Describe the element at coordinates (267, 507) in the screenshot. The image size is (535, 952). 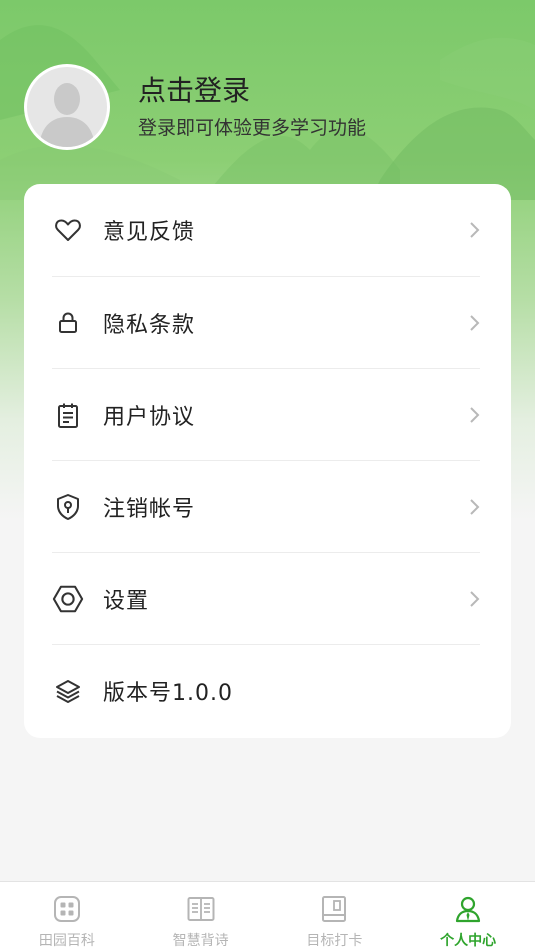
I see `menu-item-delete-account: 注销帐号` at that location.